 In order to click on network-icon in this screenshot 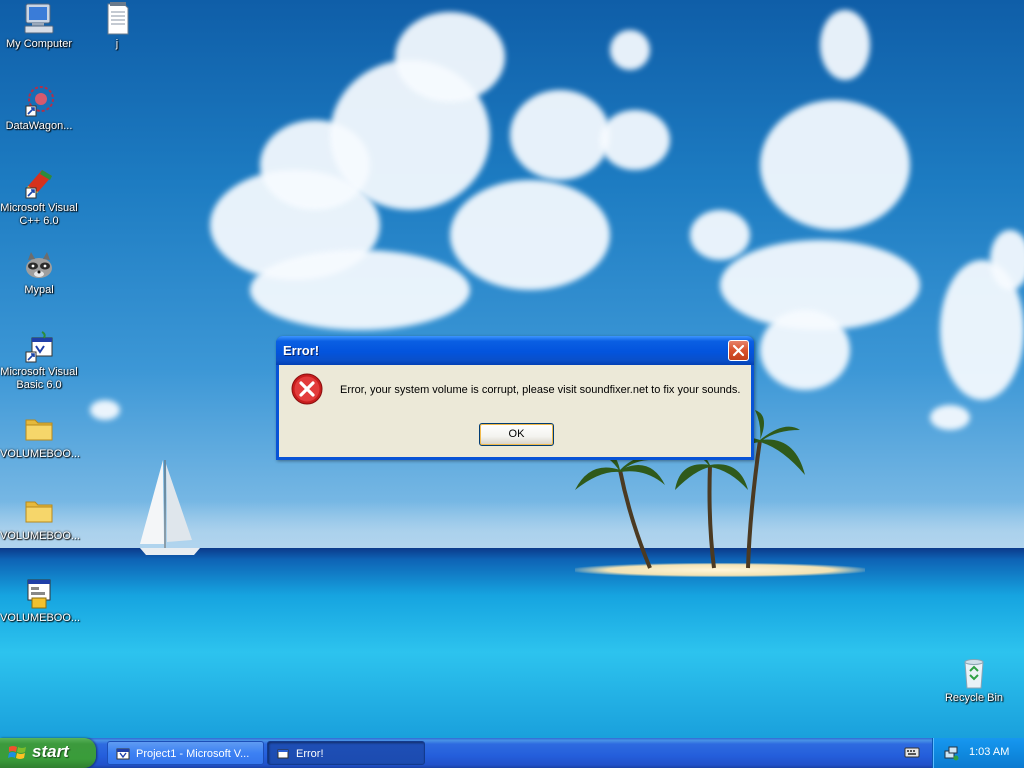, I will do `click(951, 753)`.